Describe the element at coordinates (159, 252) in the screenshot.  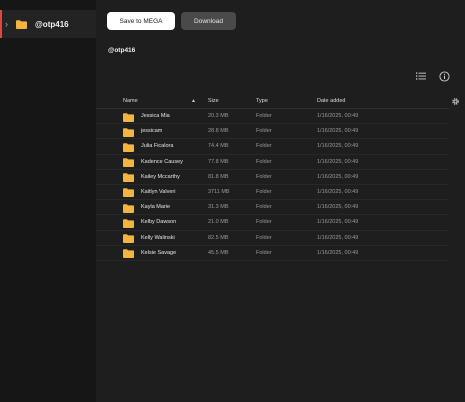
I see `file-name: Kelsie Savage` at that location.